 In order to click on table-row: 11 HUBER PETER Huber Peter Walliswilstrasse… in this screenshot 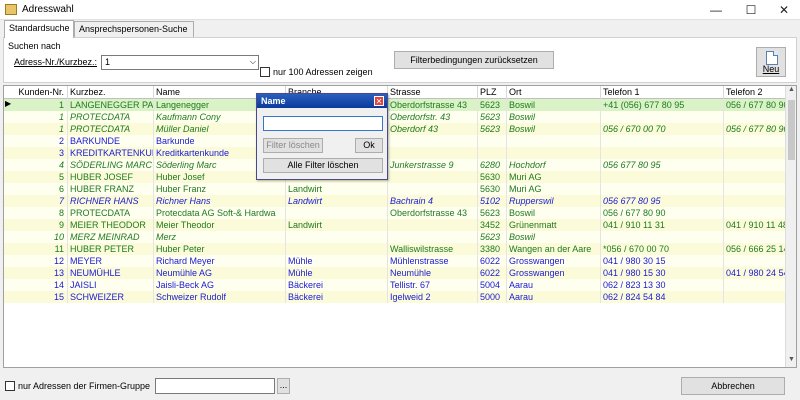, I will do `click(399, 249)`.